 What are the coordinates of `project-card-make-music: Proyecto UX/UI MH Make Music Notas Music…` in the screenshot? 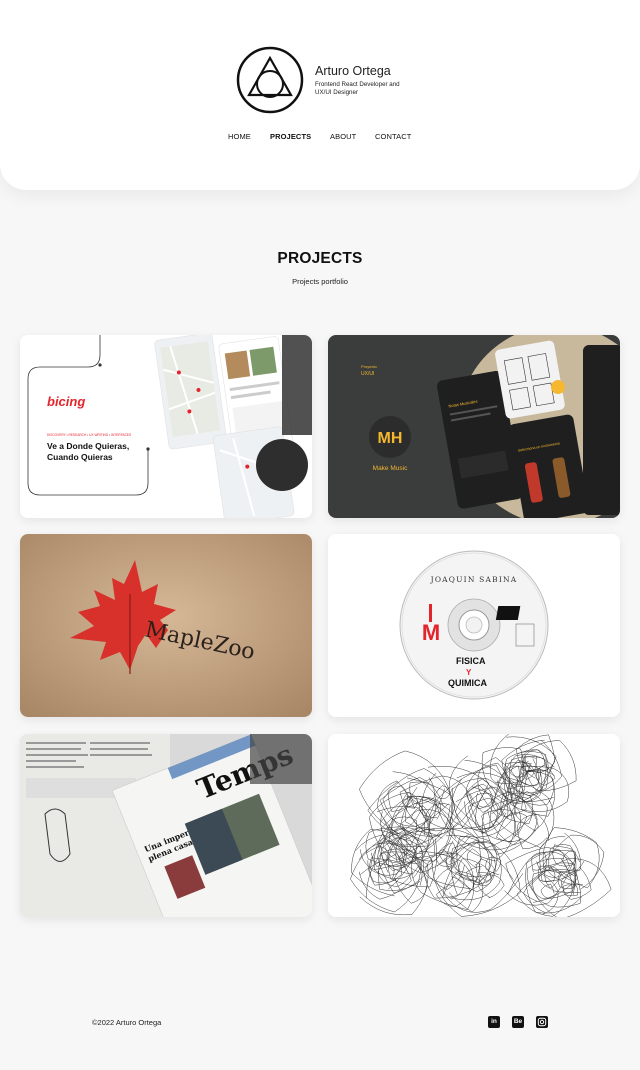 It's located at (474, 426).